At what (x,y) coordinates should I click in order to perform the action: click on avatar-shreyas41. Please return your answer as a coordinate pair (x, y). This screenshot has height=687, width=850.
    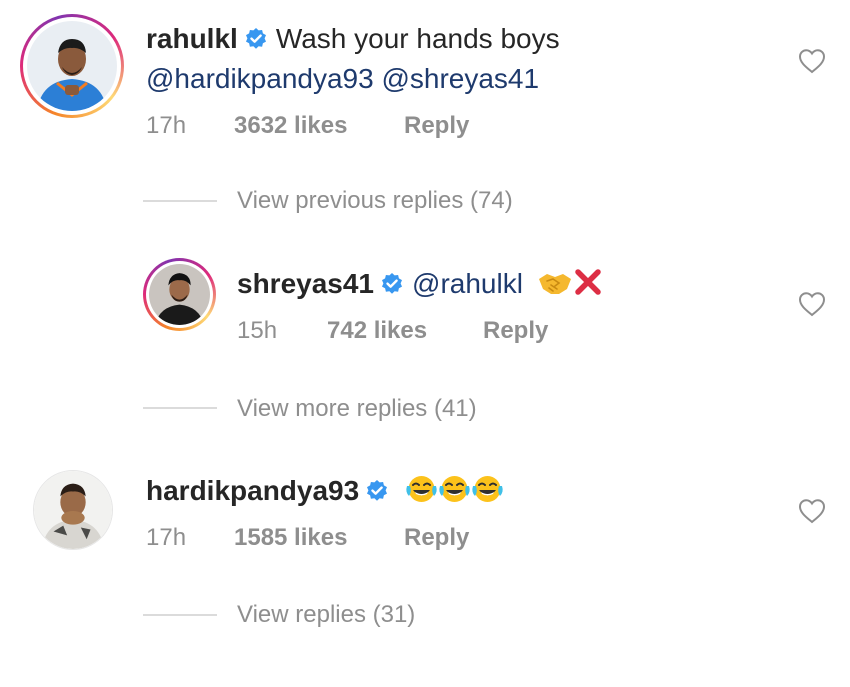
    Looking at the image, I should click on (179, 294).